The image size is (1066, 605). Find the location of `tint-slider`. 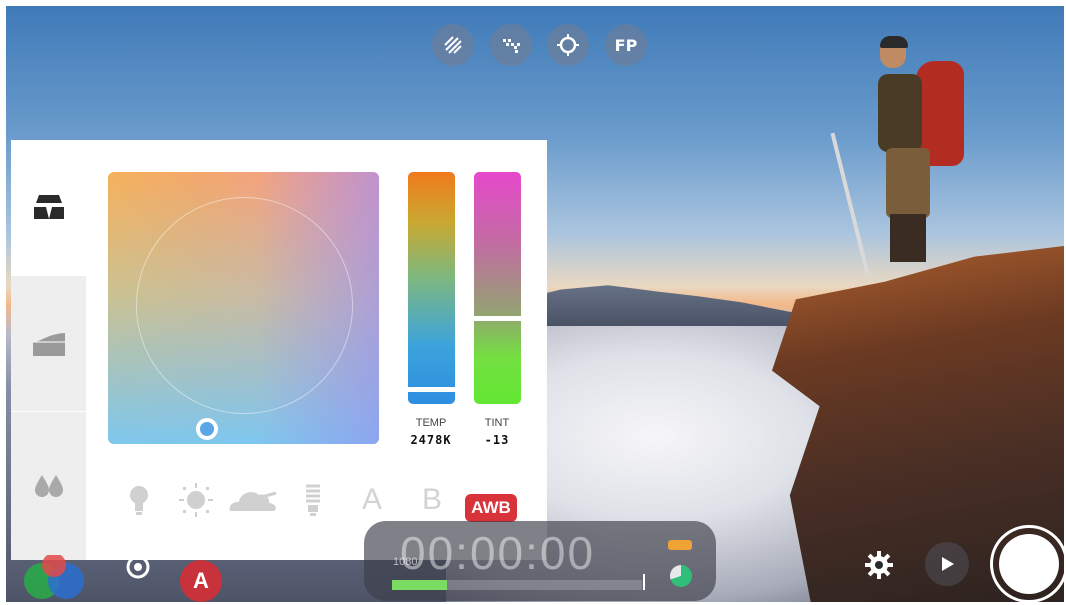

tint-slider is located at coordinates (497, 288).